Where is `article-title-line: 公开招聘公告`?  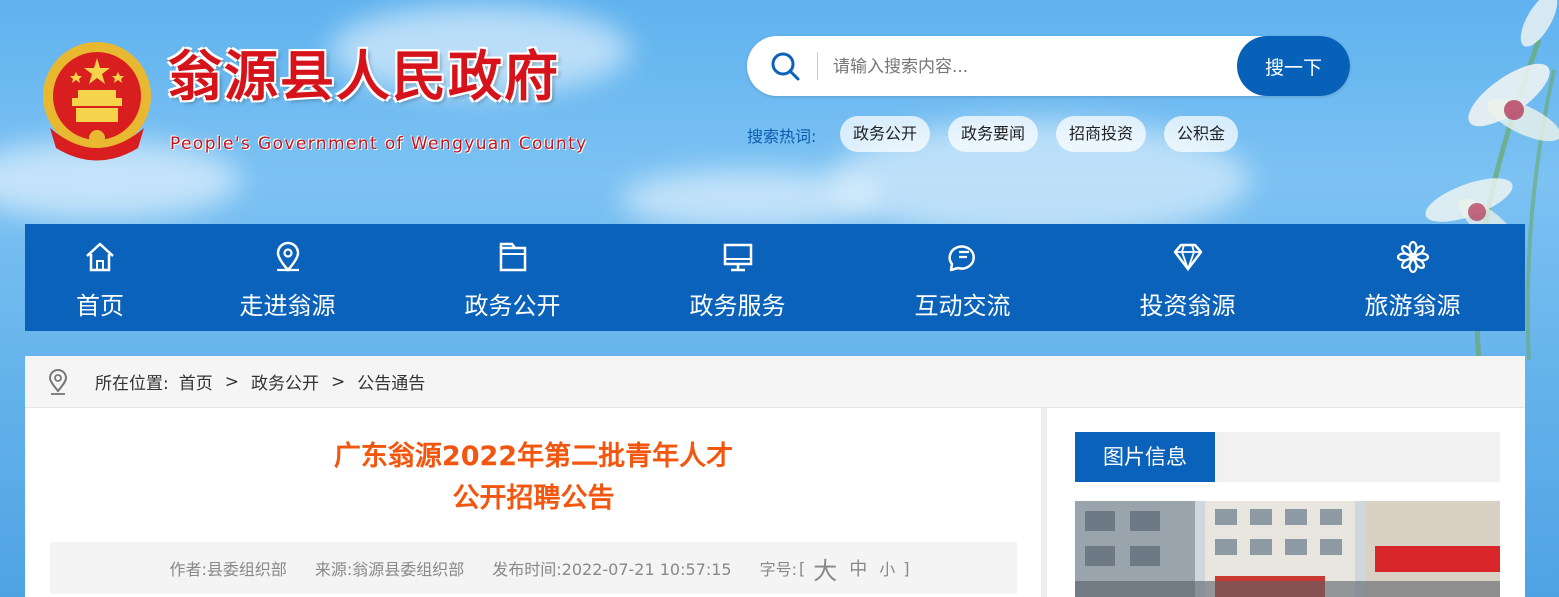 article-title-line: 公开招聘公告 is located at coordinates (533, 498).